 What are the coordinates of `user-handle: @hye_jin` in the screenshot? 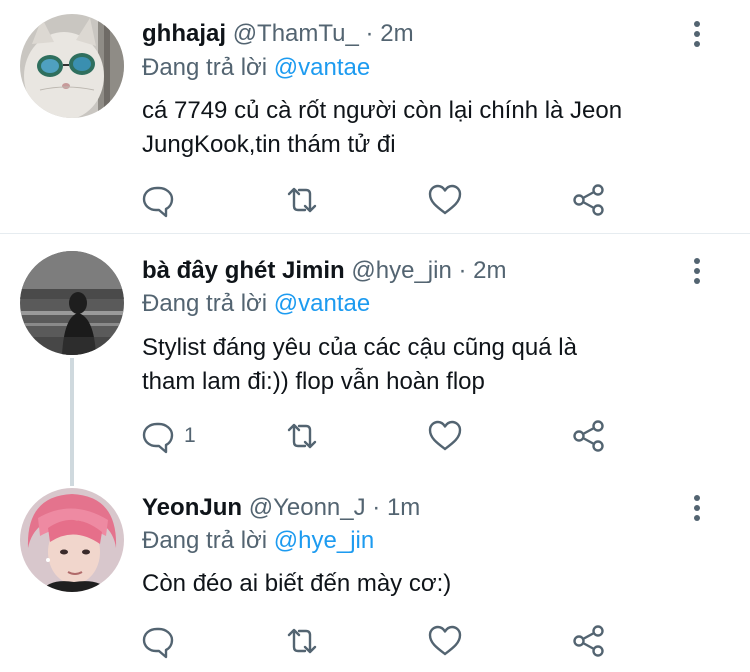 It's located at (401, 270).